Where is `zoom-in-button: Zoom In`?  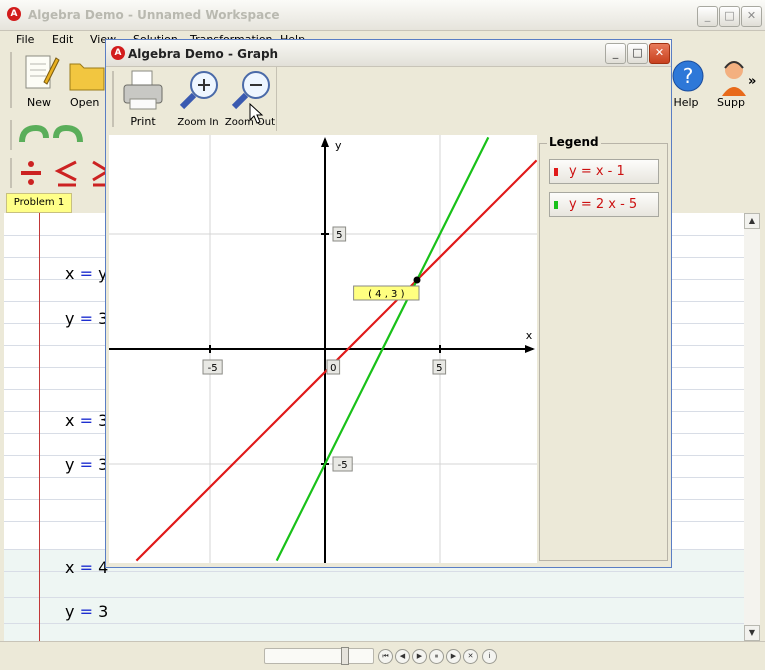 zoom-in-button: Zoom In is located at coordinates (198, 99).